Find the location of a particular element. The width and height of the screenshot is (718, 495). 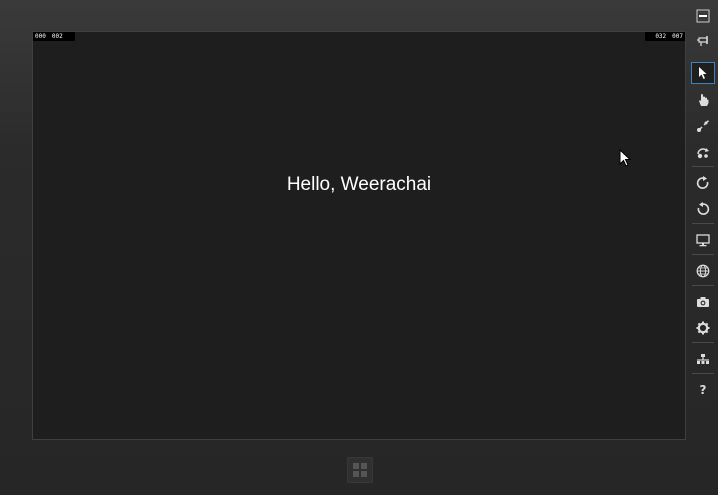

screenshot-button is located at coordinates (703, 302).